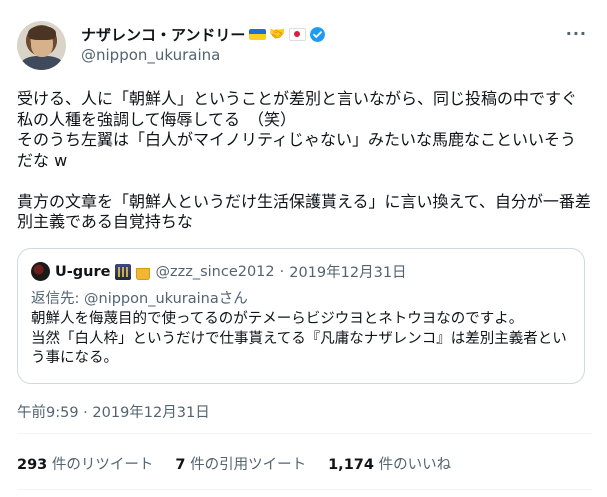  What do you see at coordinates (576, 33) in the screenshot?
I see `more-options-icon: ···` at bounding box center [576, 33].